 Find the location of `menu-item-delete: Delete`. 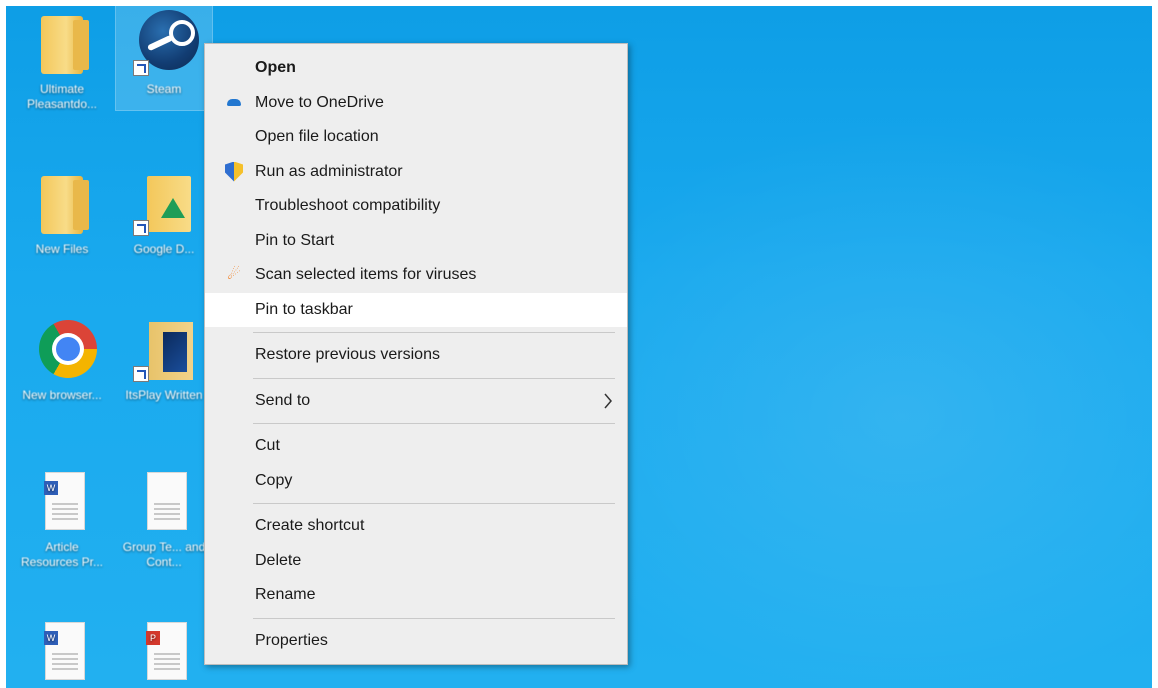

menu-item-delete: Delete is located at coordinates (416, 561).